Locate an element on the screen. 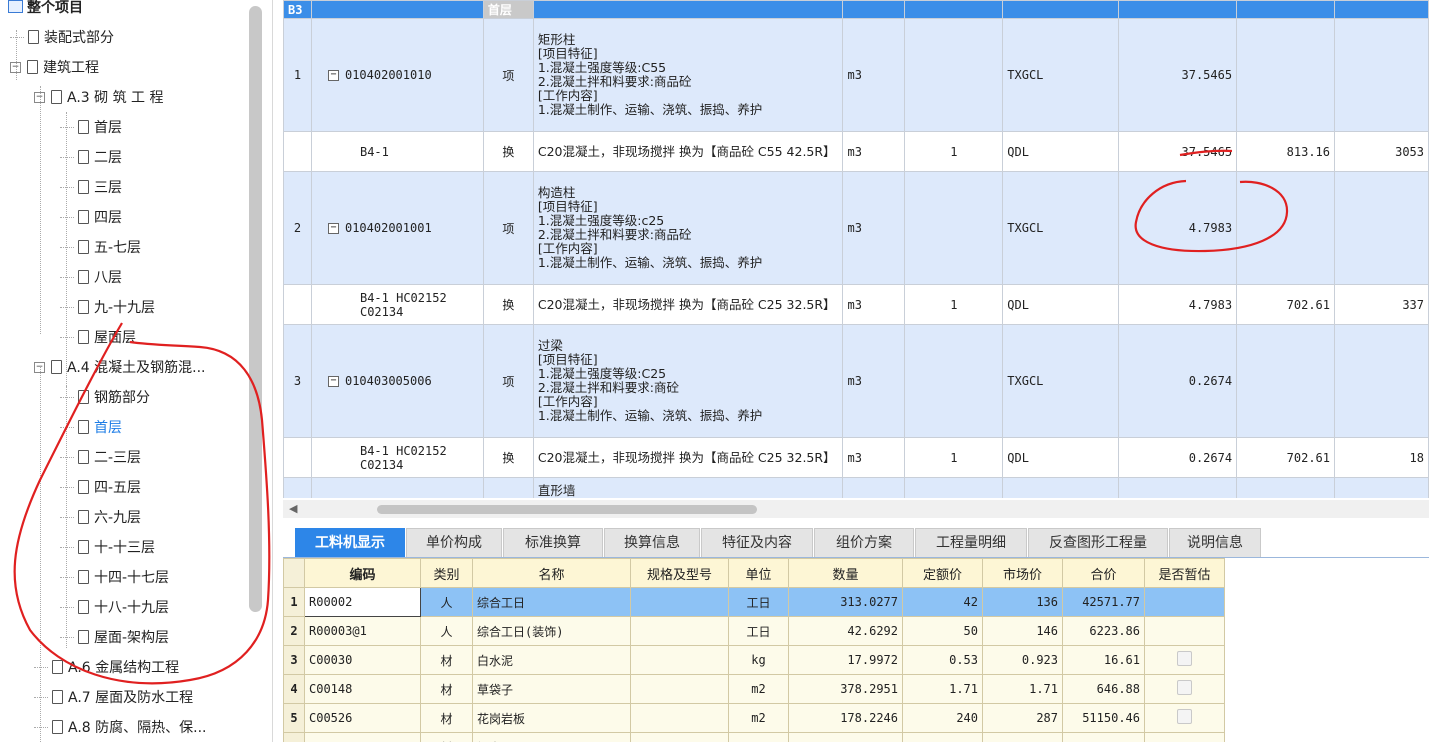  material-quota-cell: 42 is located at coordinates (942, 602).